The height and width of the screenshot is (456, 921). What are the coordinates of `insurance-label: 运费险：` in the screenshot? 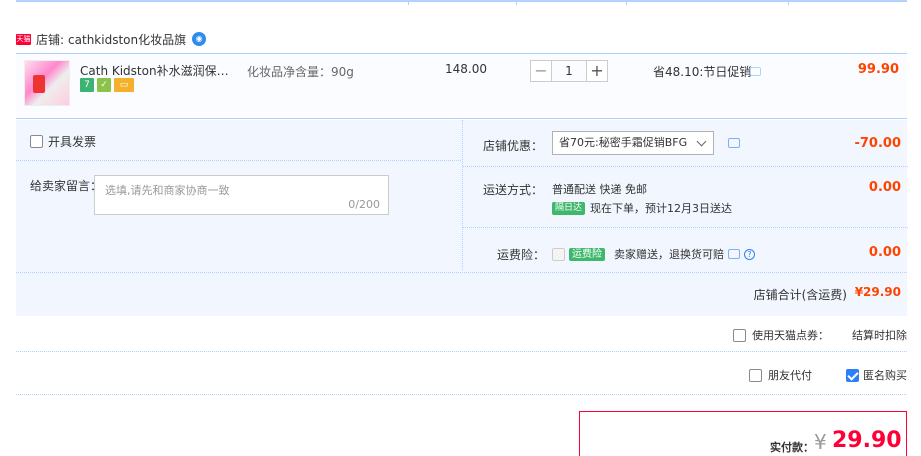 It's located at (521, 255).